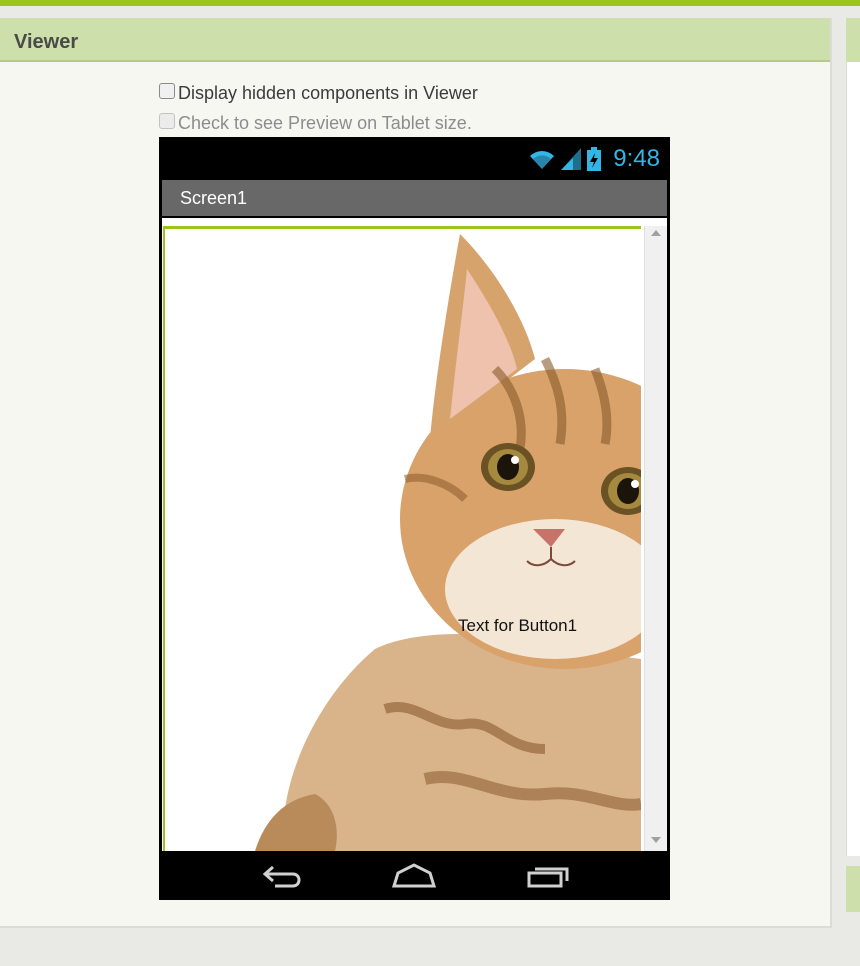 The image size is (860, 966). Describe the element at coordinates (853, 437) in the screenshot. I see `properties-panel-edge` at that location.